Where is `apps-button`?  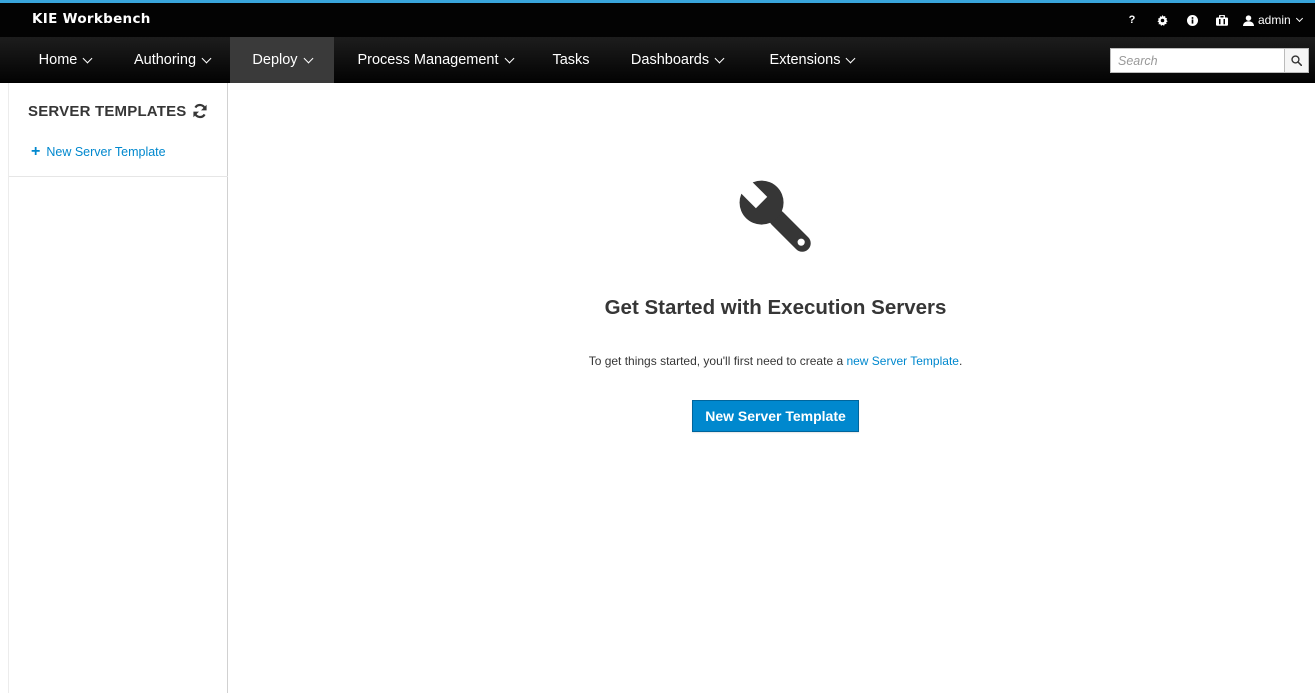
apps-button is located at coordinates (1222, 20).